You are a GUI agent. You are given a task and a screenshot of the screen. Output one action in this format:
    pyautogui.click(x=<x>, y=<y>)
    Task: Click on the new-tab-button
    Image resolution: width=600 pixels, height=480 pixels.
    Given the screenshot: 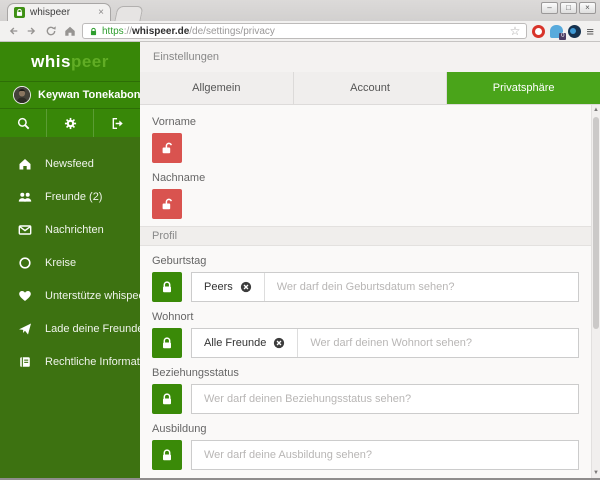 What is the action you would take?
    pyautogui.click(x=129, y=13)
    